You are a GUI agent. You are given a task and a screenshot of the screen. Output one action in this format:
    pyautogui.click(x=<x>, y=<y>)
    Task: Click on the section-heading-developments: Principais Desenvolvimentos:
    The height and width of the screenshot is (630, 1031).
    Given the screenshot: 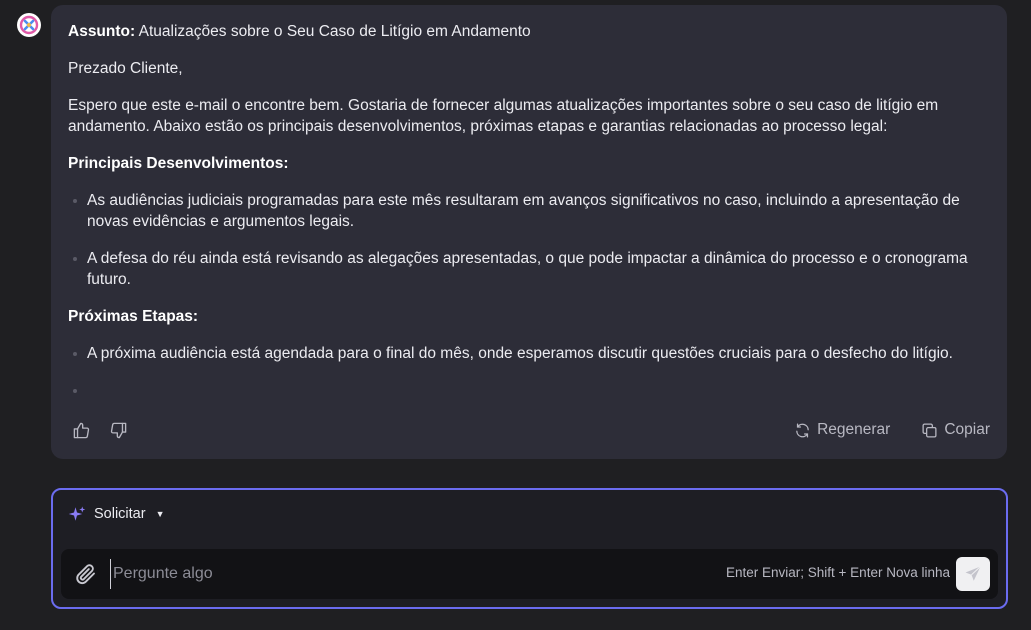 What is the action you would take?
    pyautogui.click(x=178, y=163)
    